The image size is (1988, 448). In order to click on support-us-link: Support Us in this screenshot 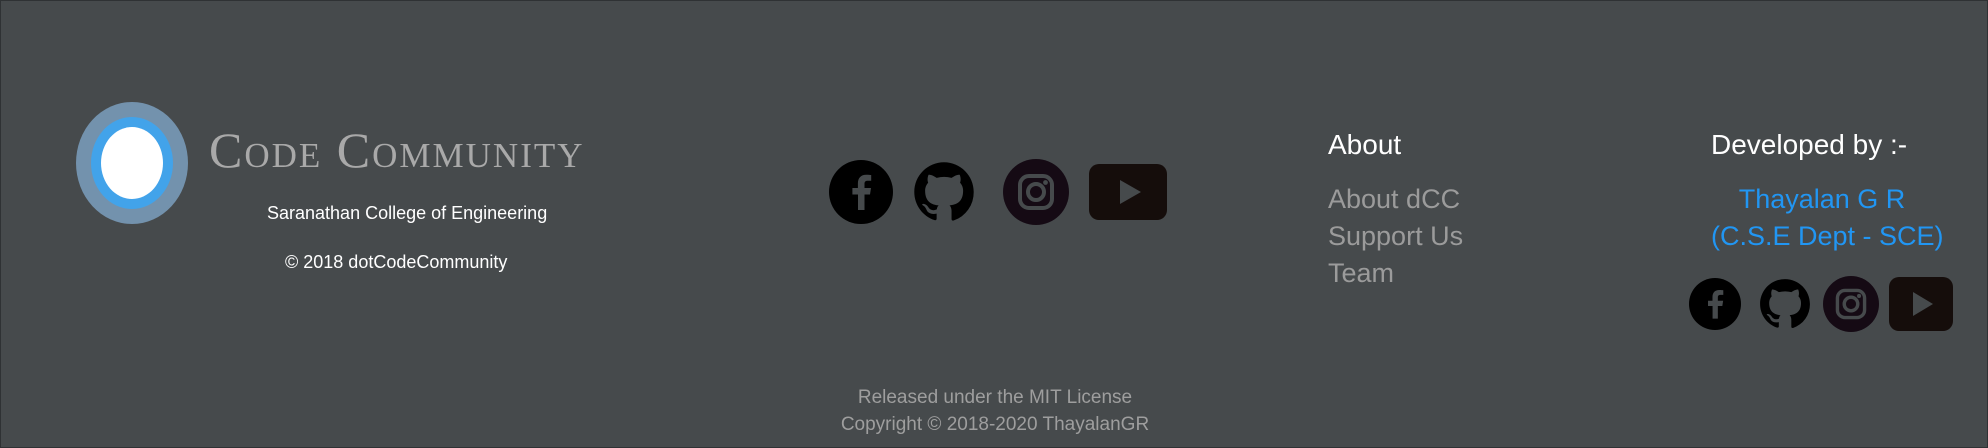, I will do `click(1395, 236)`.